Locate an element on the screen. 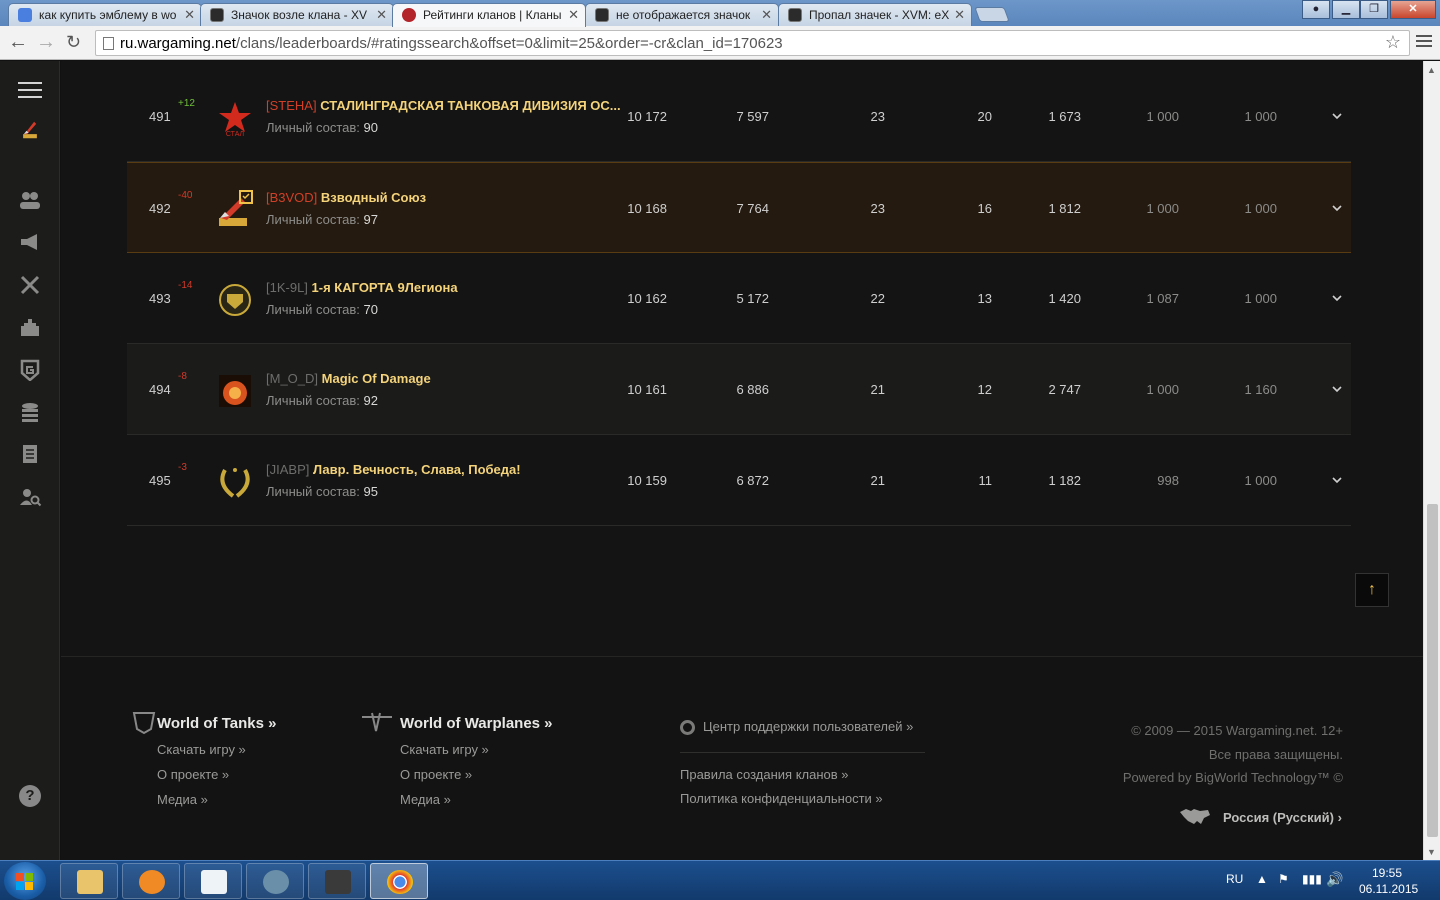 The width and height of the screenshot is (1440, 900). close-window-button: ✕ is located at coordinates (1413, 9).